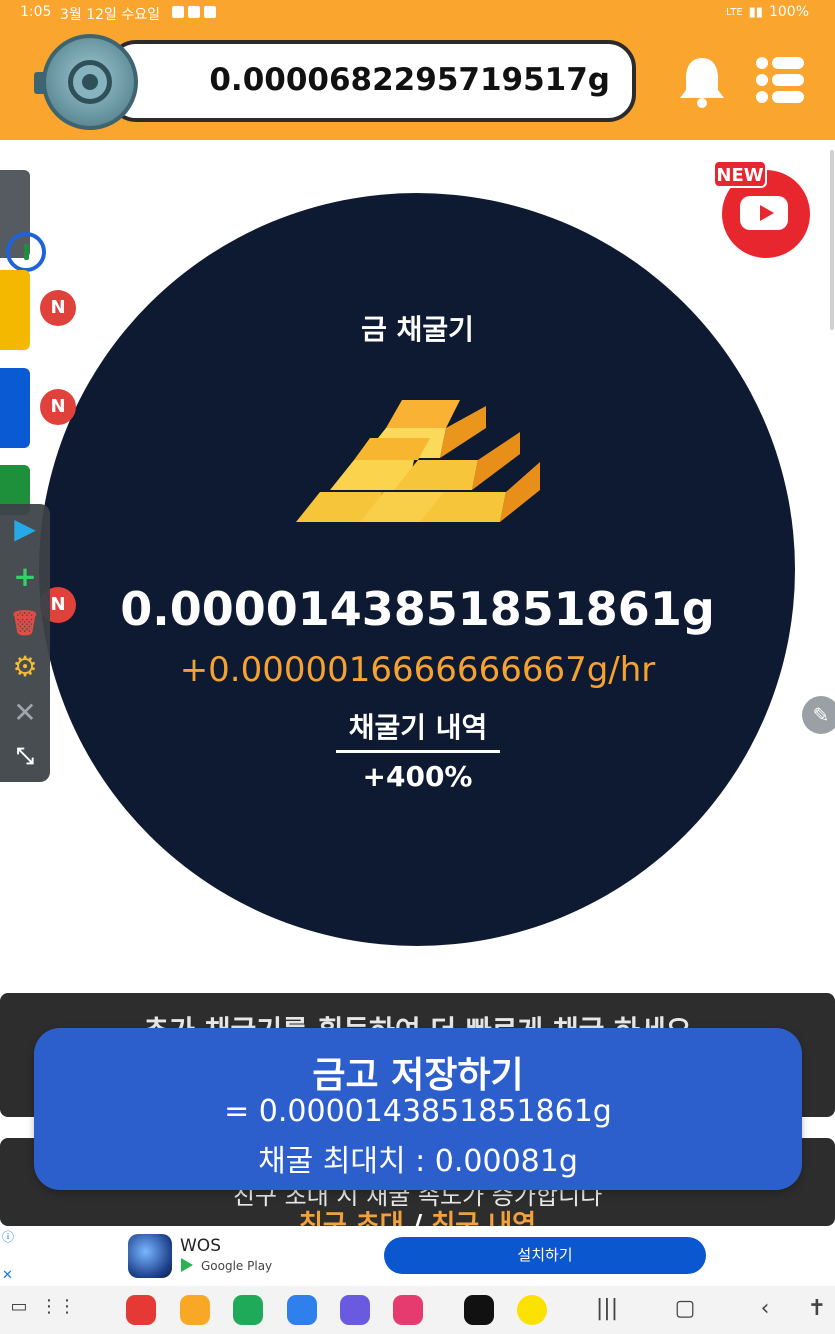 Image resolution: width=835 pixels, height=1334 pixels. I want to click on notification-icons, so click(194, 12).